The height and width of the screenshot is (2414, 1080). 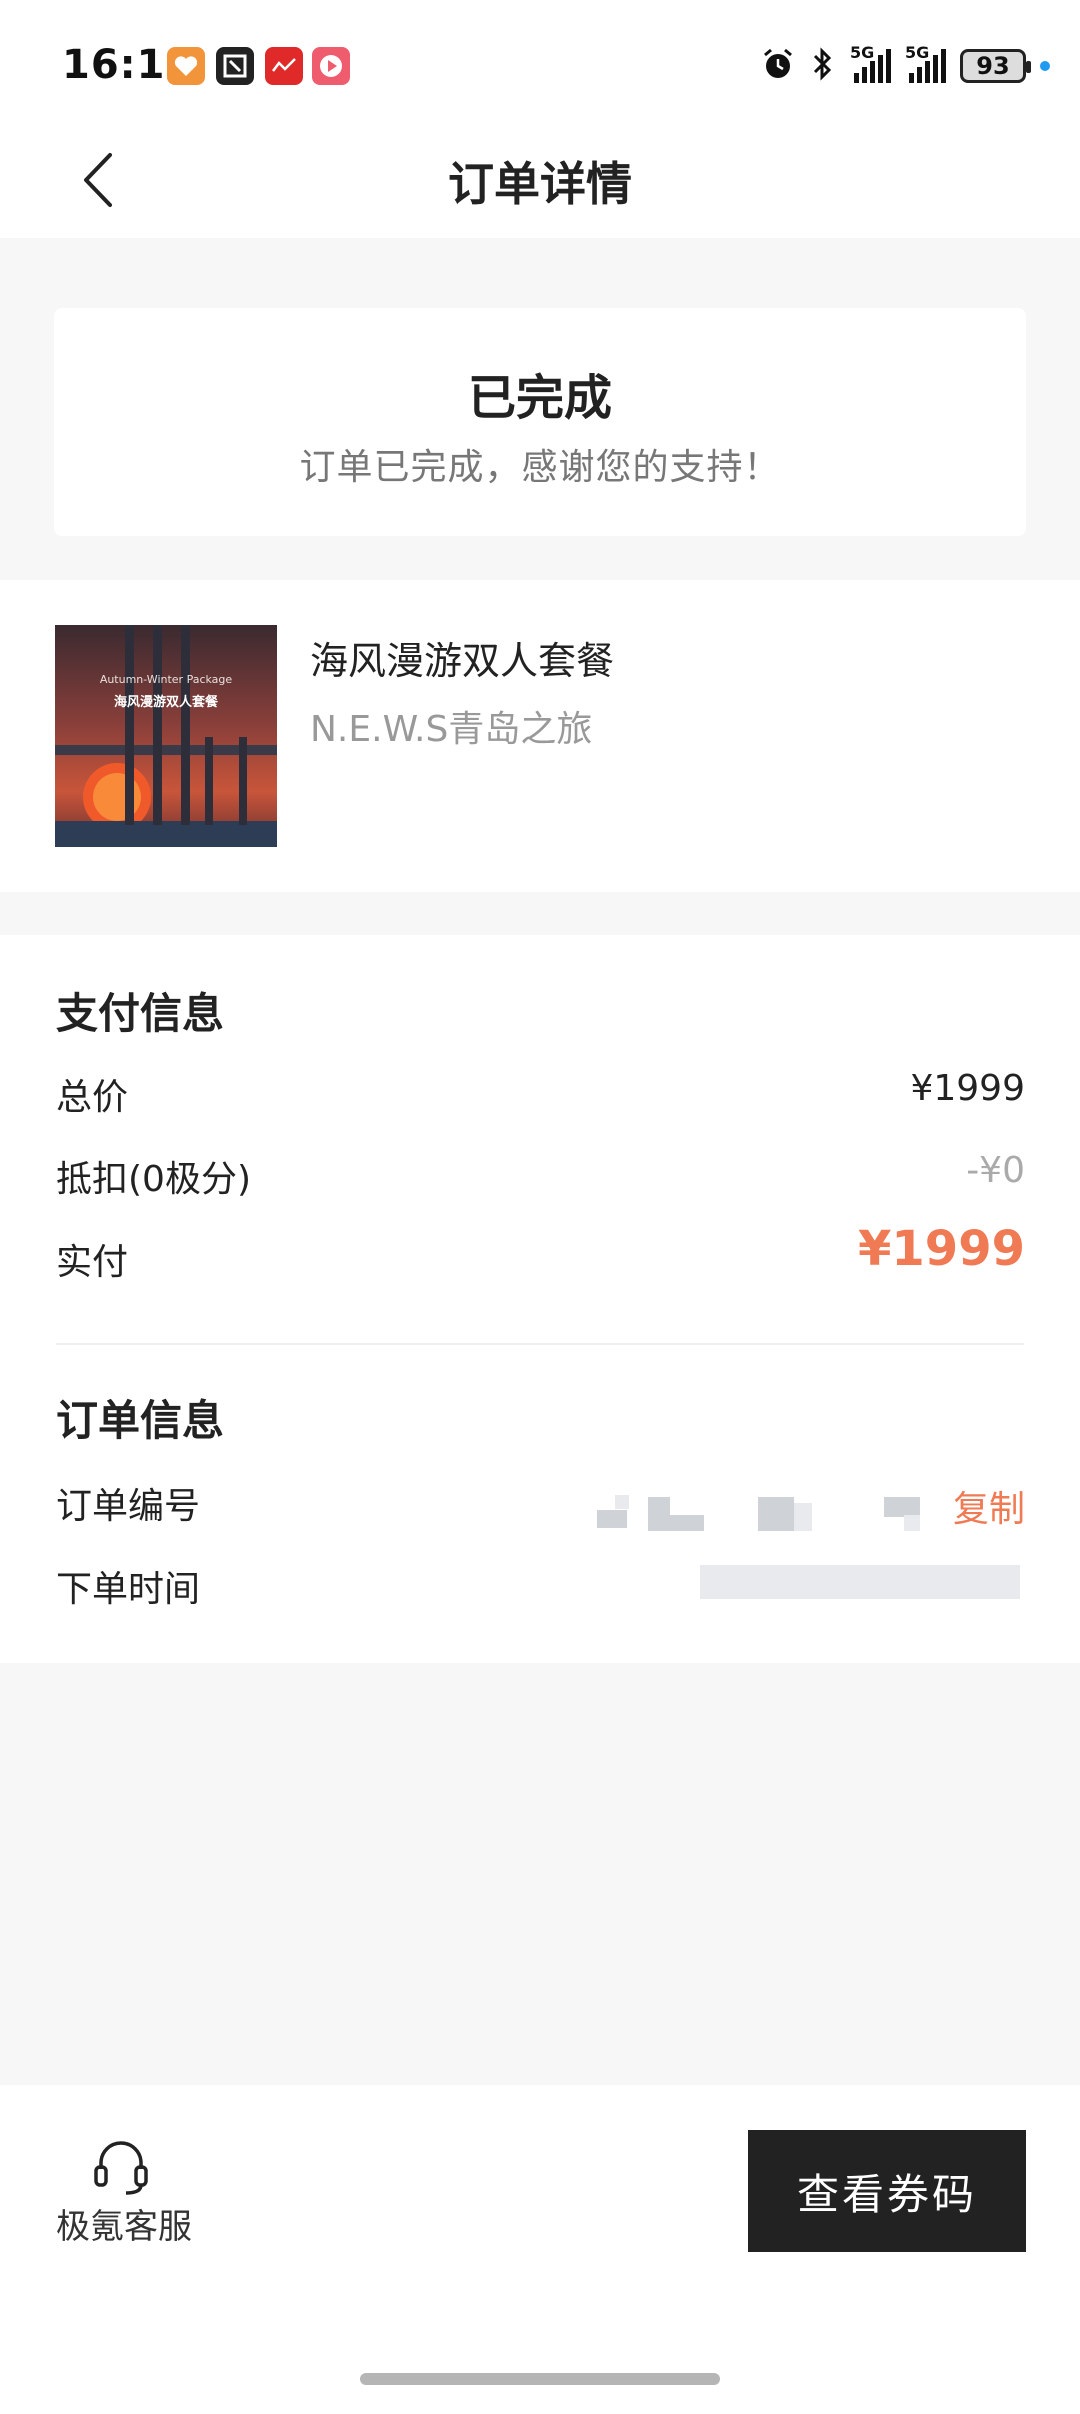 What do you see at coordinates (778, 66) in the screenshot?
I see `alarm-icon` at bounding box center [778, 66].